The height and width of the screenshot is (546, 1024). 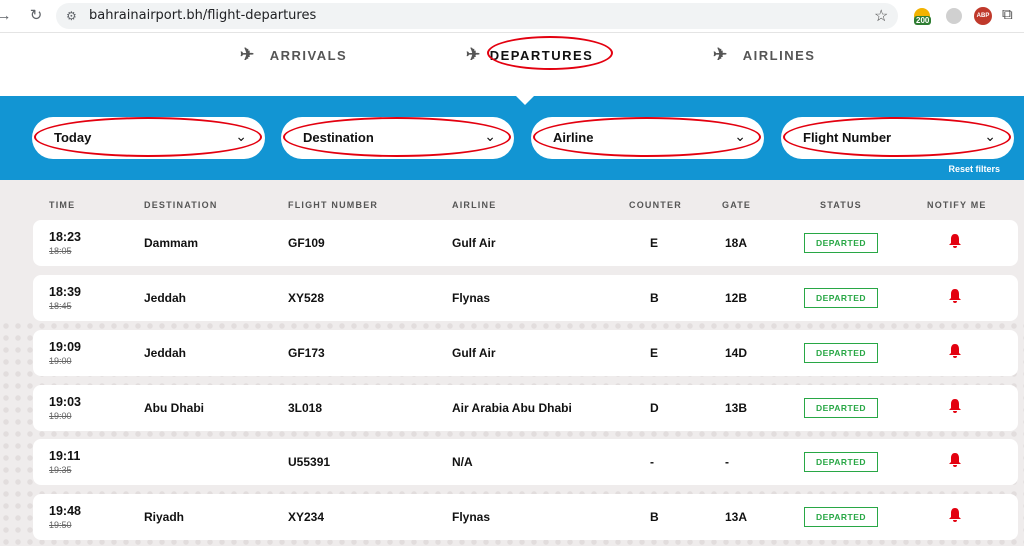 I want to click on header-time: TIME, so click(x=62, y=205).